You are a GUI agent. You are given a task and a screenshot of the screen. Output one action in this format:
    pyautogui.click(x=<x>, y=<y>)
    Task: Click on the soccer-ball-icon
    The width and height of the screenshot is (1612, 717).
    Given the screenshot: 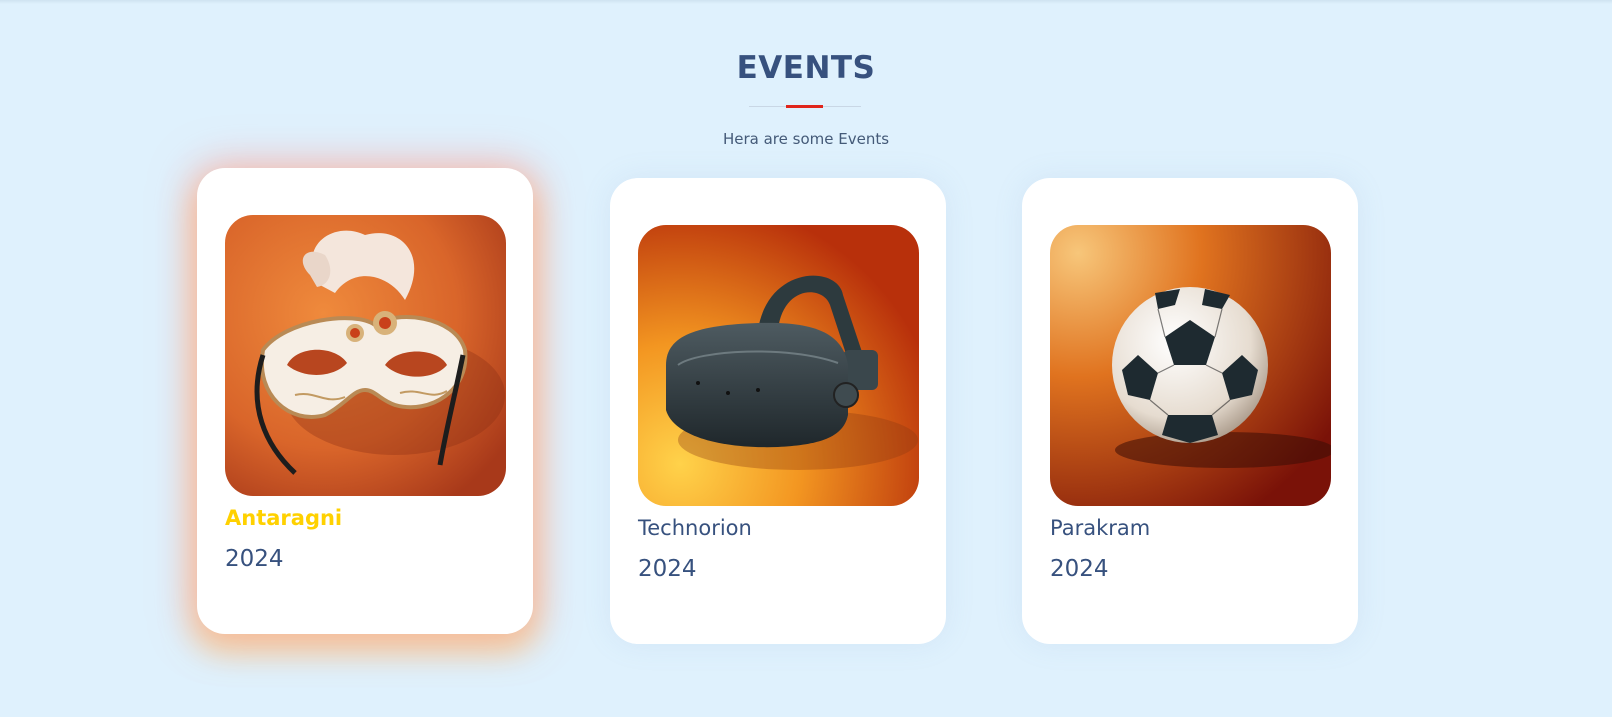 What is the action you would take?
    pyautogui.click(x=1190, y=365)
    